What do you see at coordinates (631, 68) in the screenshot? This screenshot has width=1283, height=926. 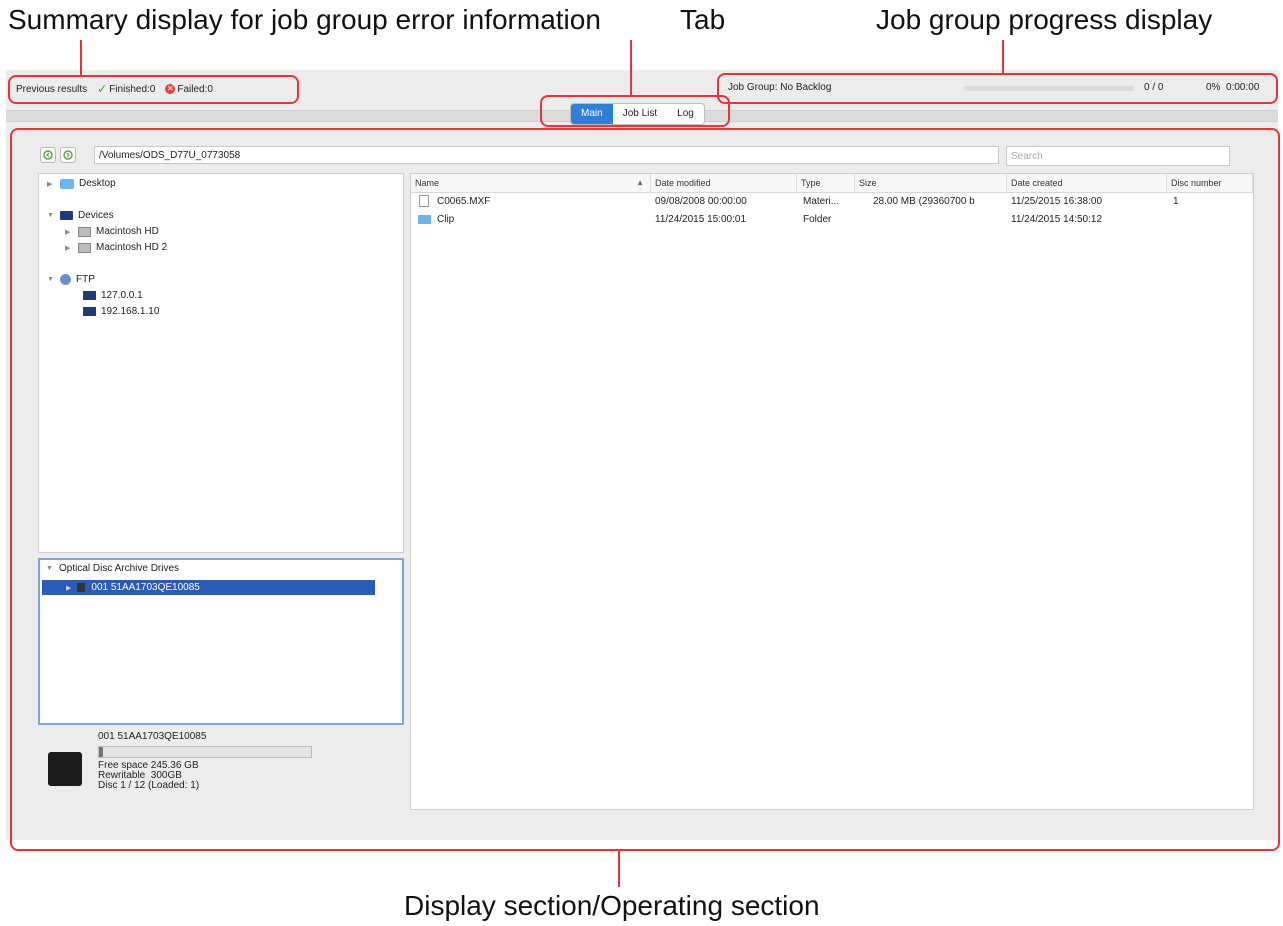 I see `tab-leader-line` at bounding box center [631, 68].